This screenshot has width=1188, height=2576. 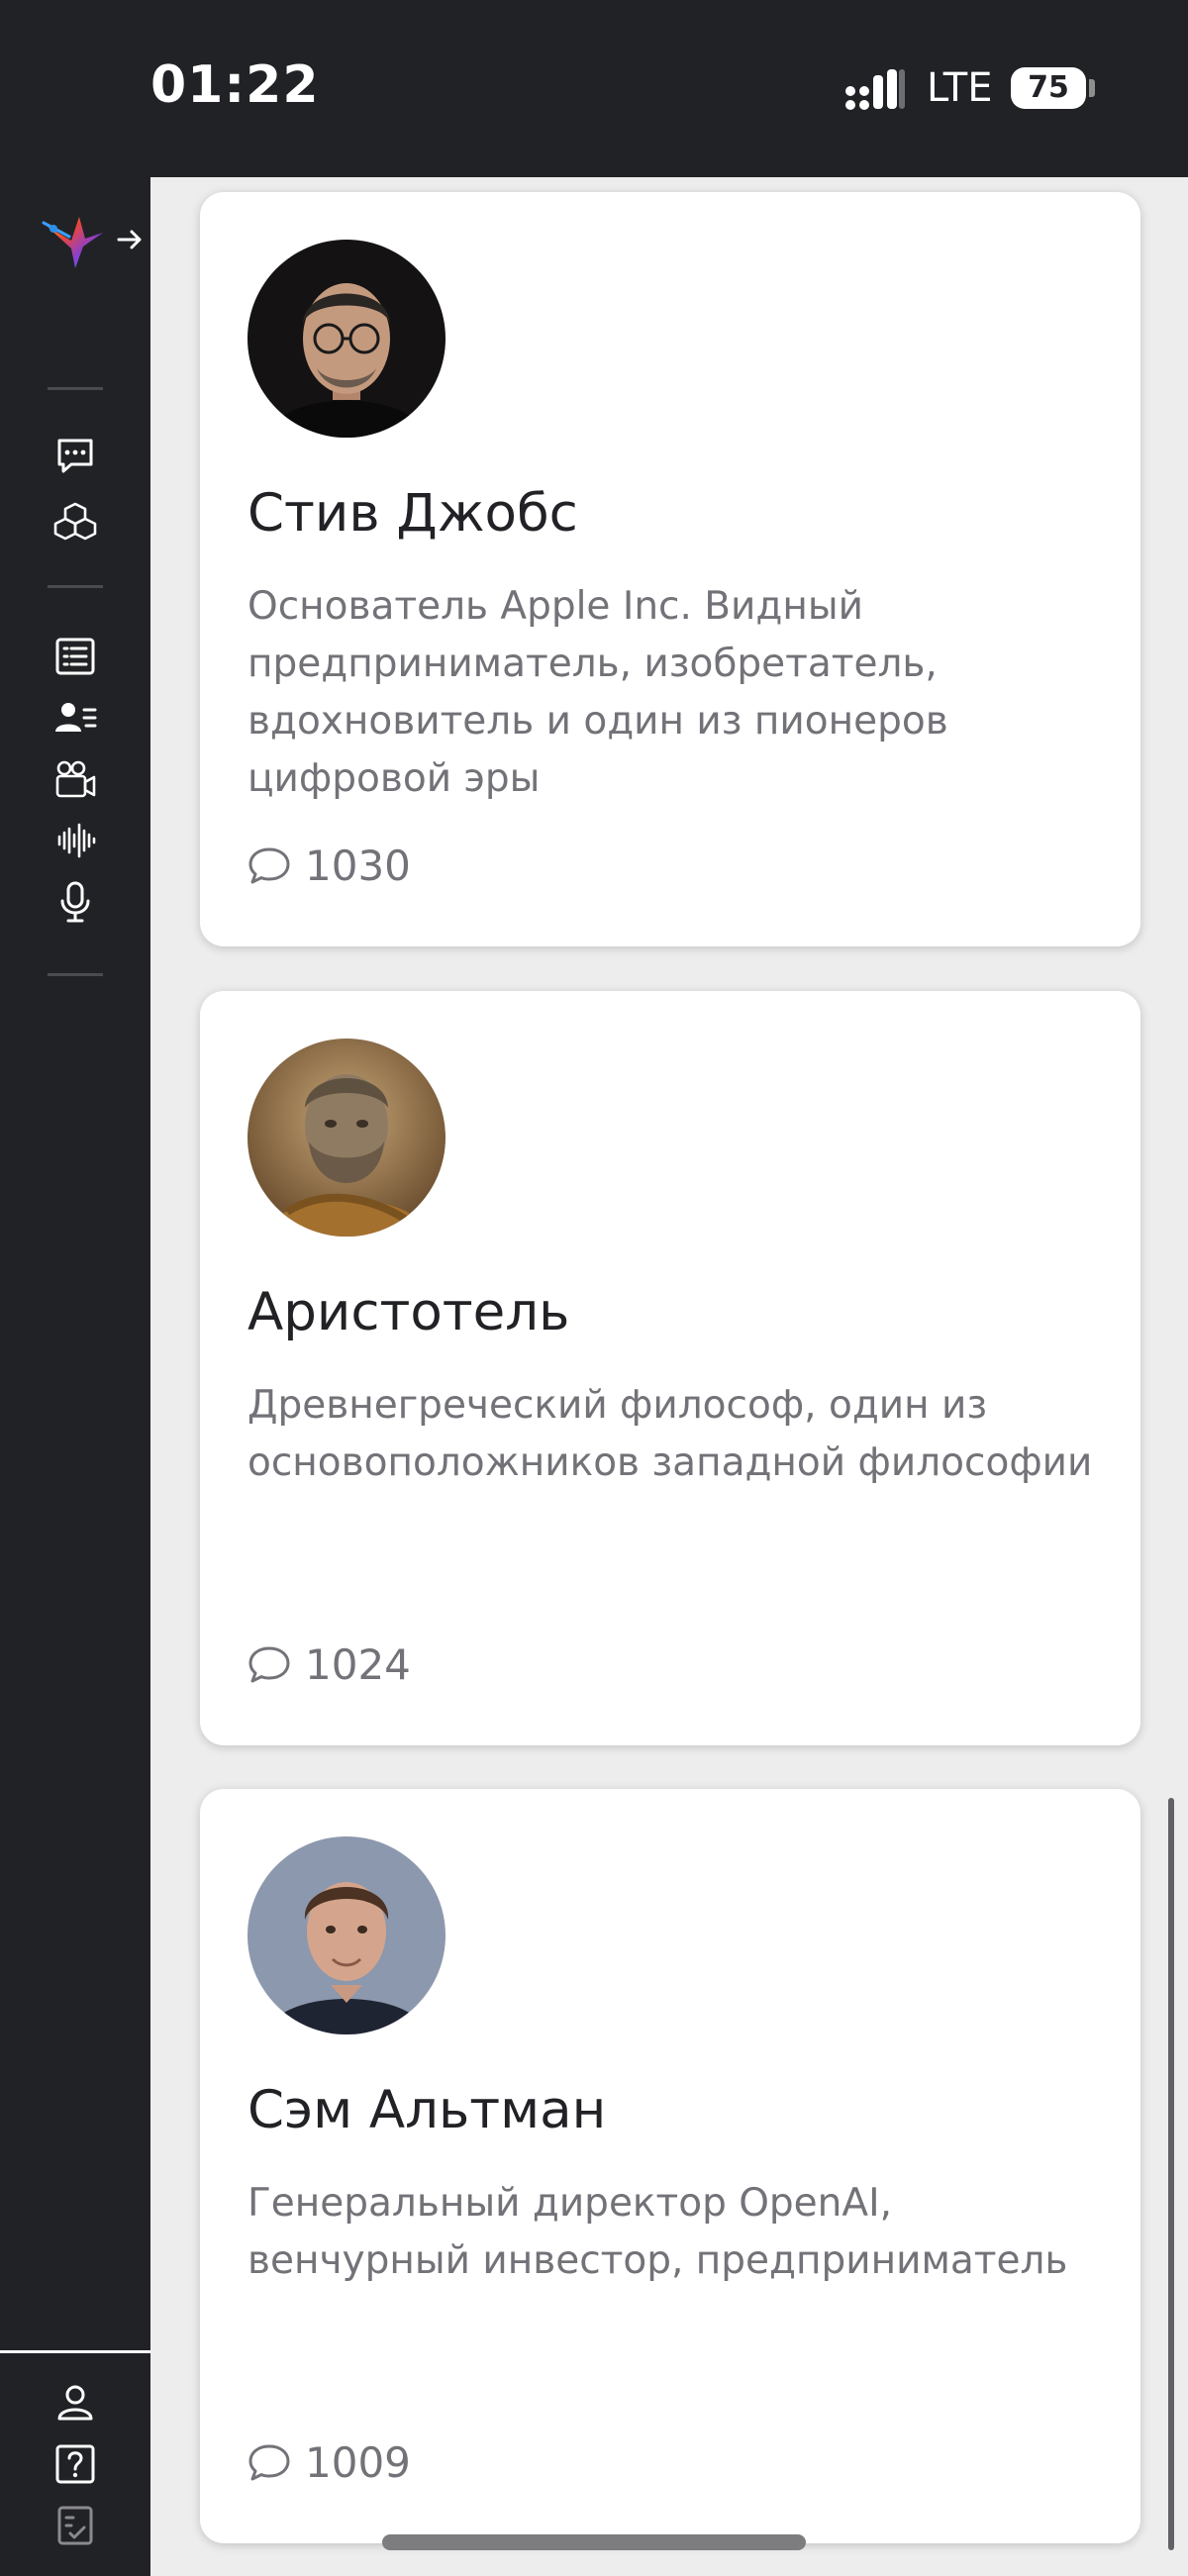 I want to click on message-count: 1024, so click(x=329, y=1664).